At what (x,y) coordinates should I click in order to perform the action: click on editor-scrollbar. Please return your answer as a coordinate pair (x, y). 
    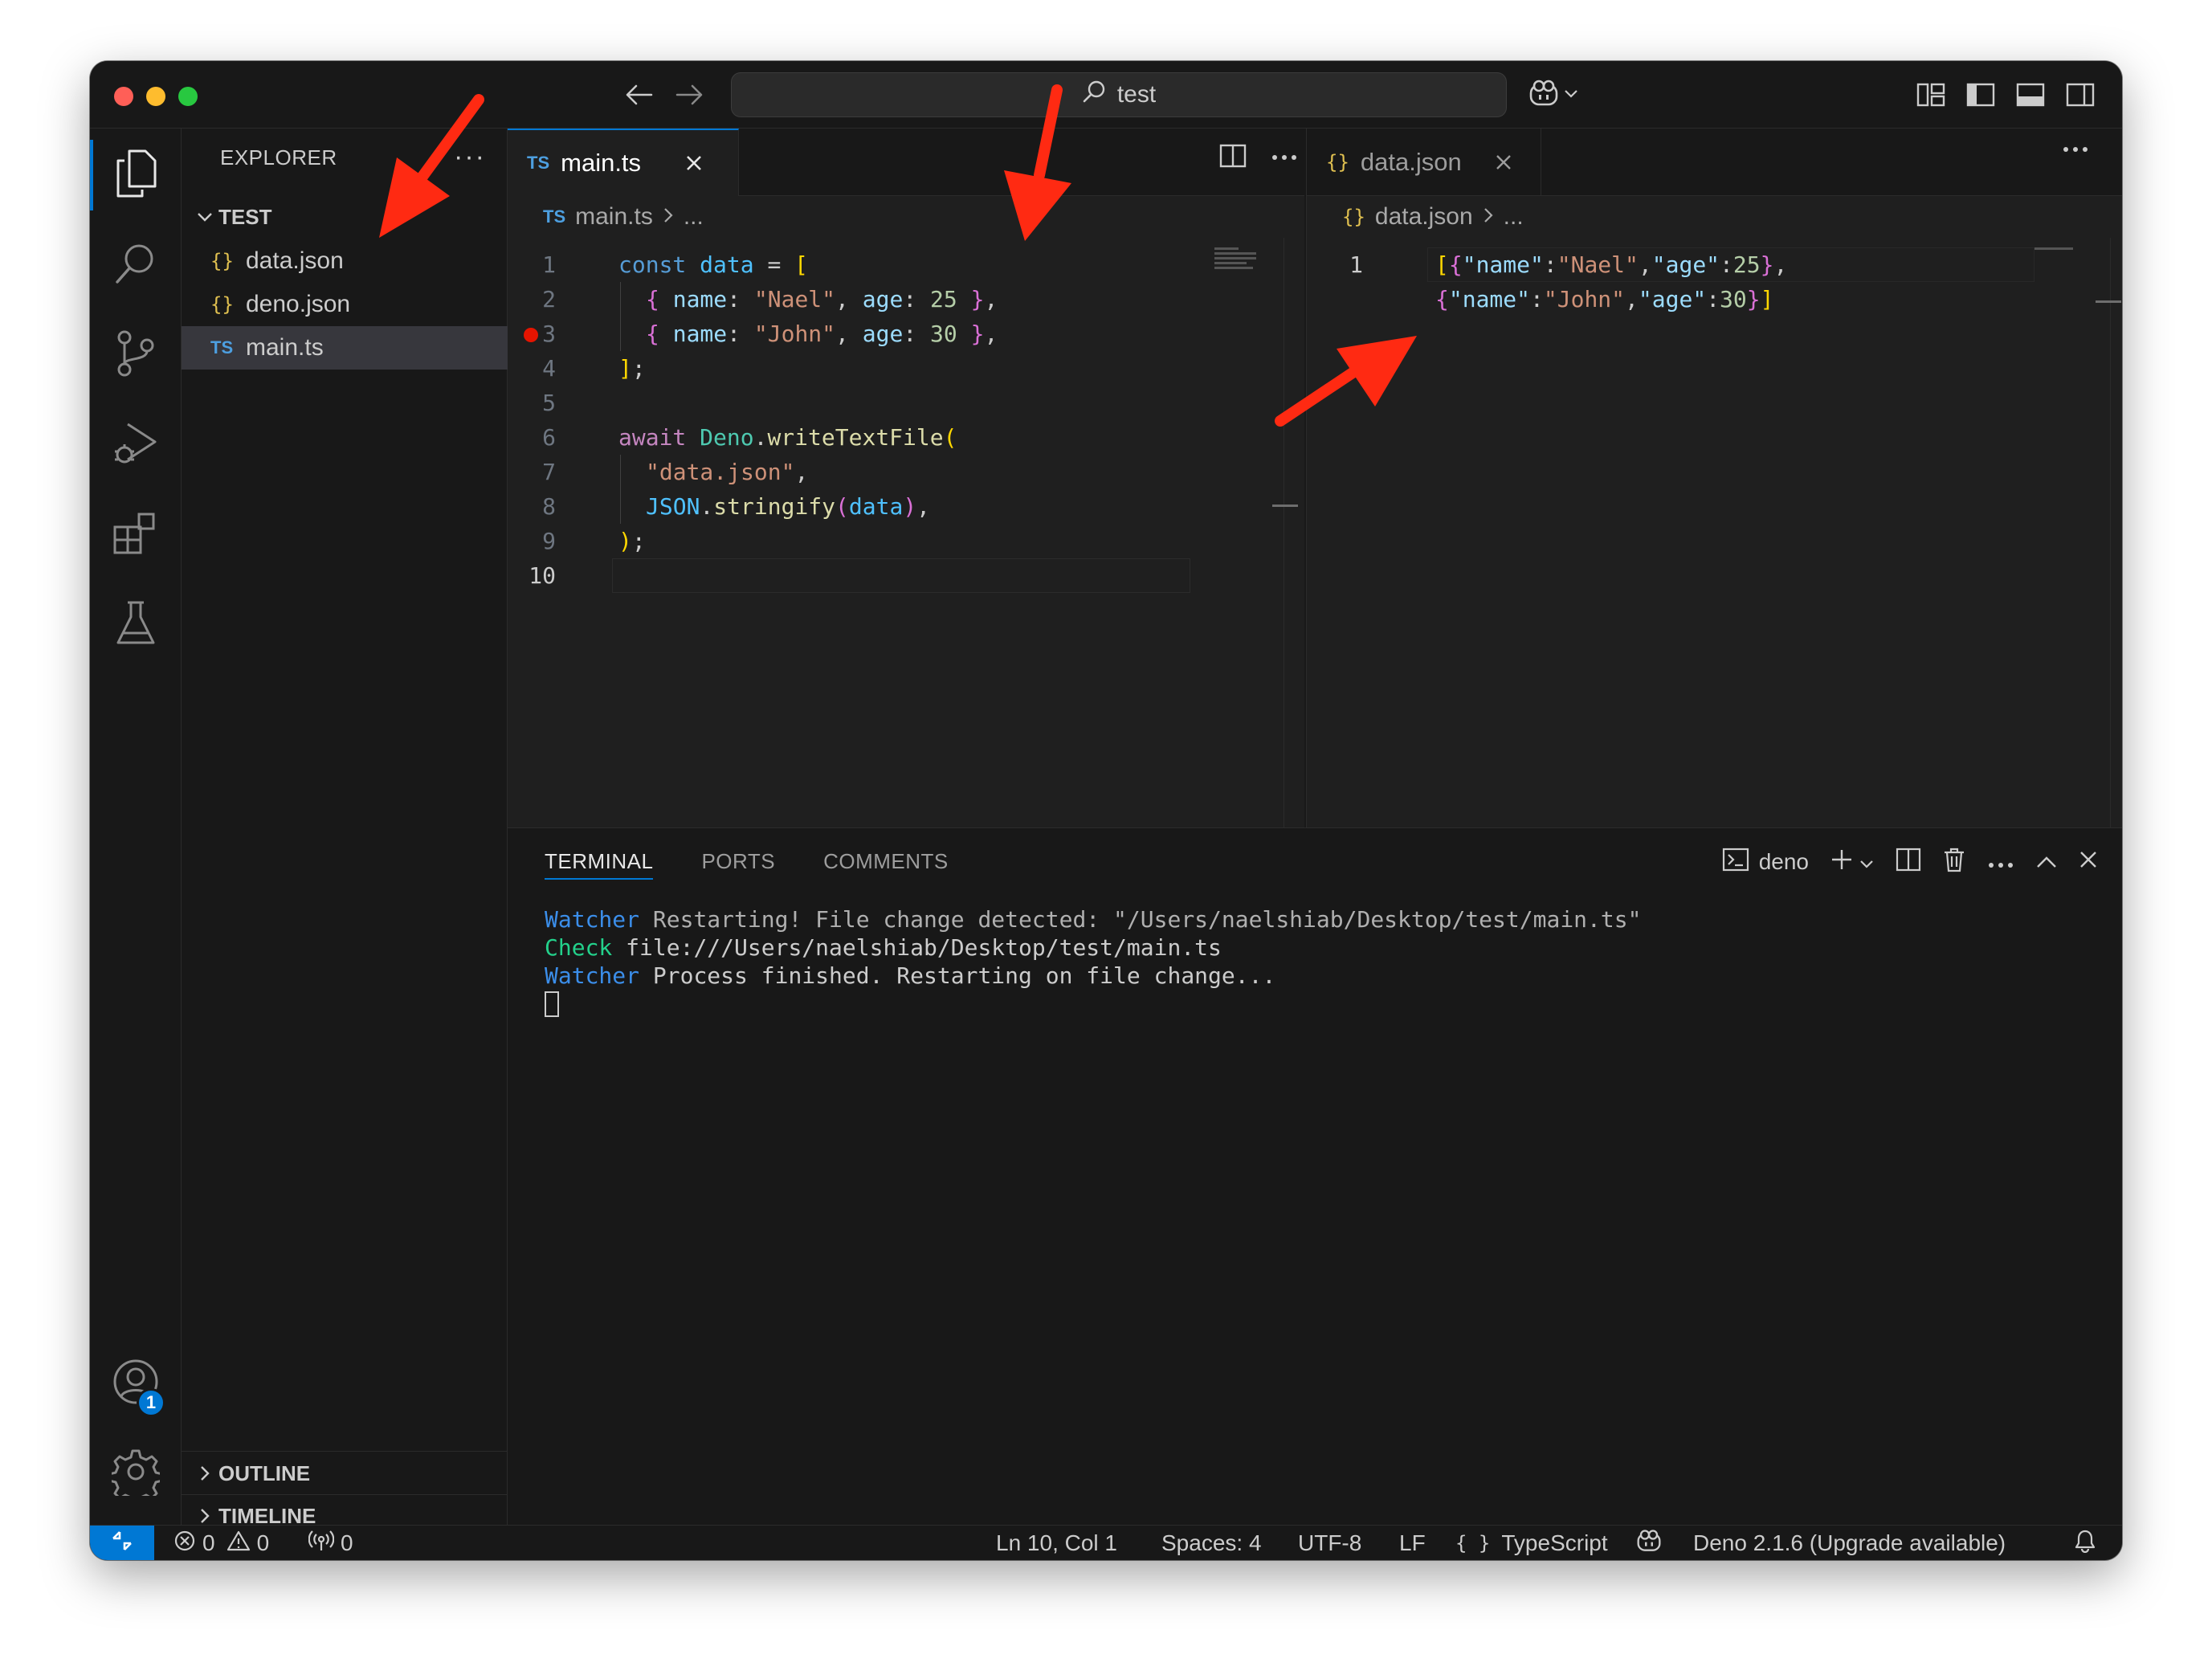
    Looking at the image, I should click on (2110, 532).